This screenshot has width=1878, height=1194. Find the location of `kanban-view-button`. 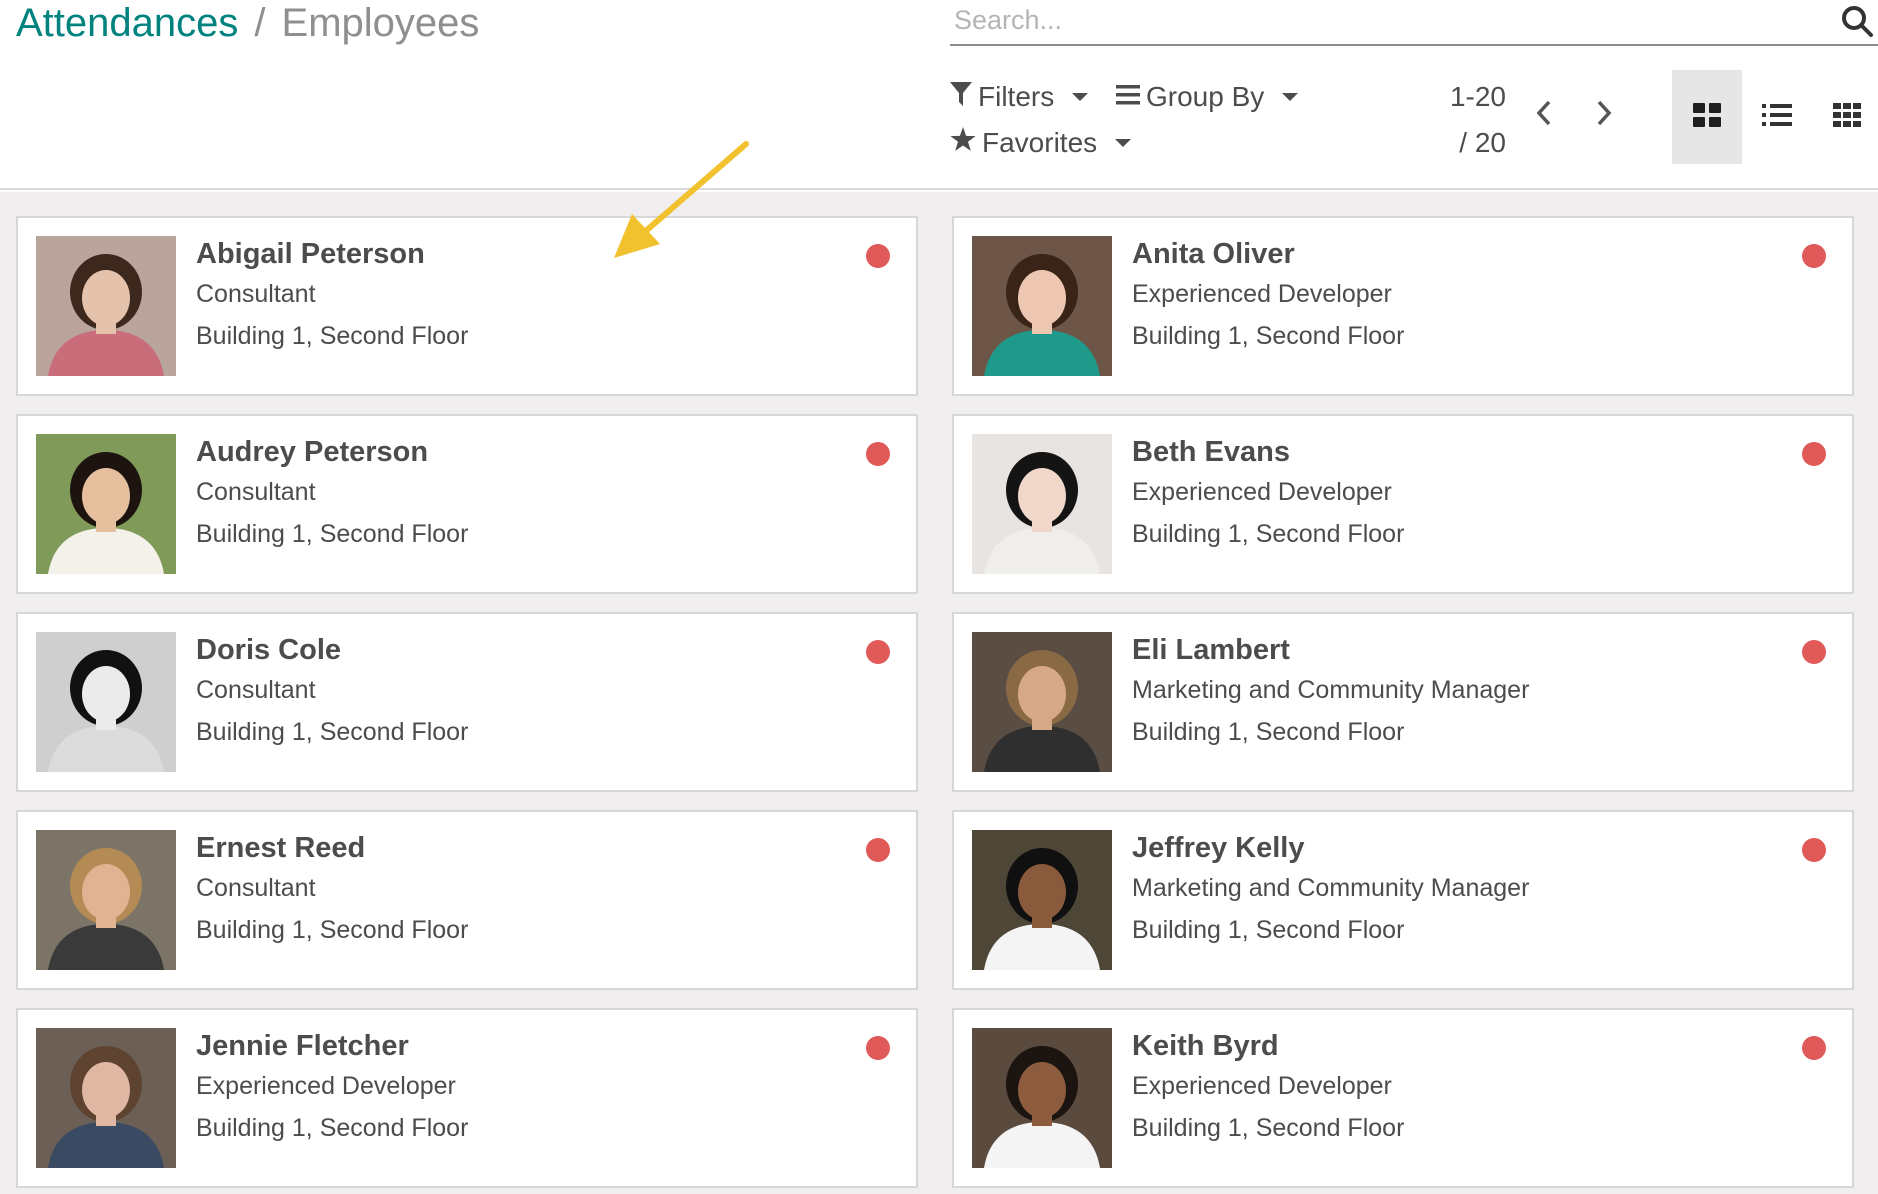

kanban-view-button is located at coordinates (1707, 117).